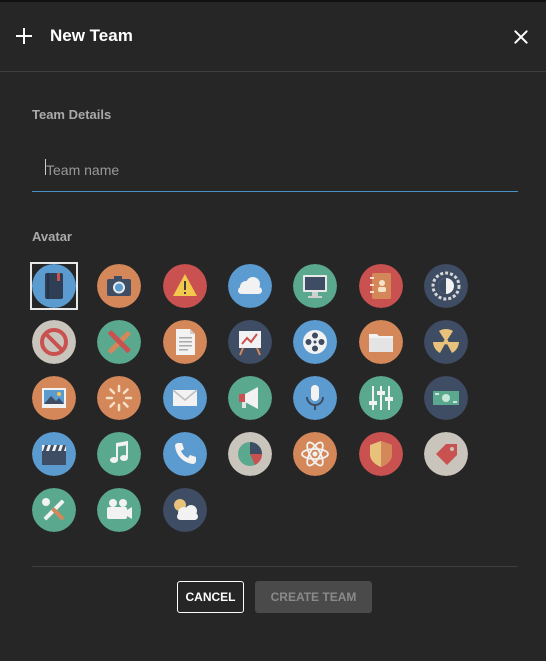 The height and width of the screenshot is (661, 546). I want to click on weather-icon, so click(185, 510).